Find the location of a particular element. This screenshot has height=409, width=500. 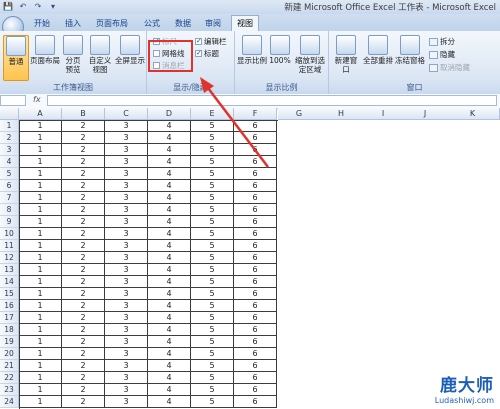

cell-e3: 5 is located at coordinates (212, 150).